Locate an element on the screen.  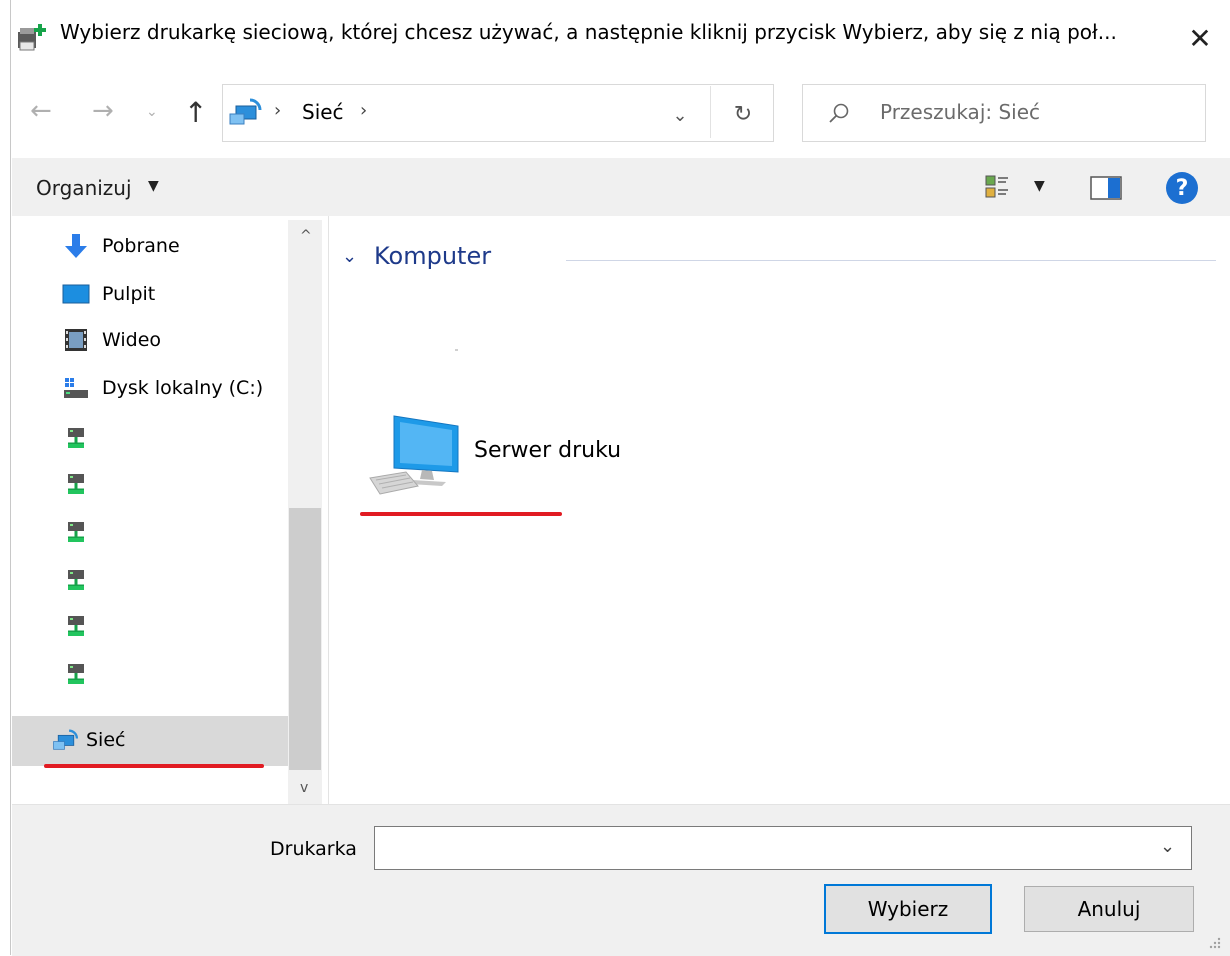
organize-dropdown-arrow: ▼ is located at coordinates (153, 186).